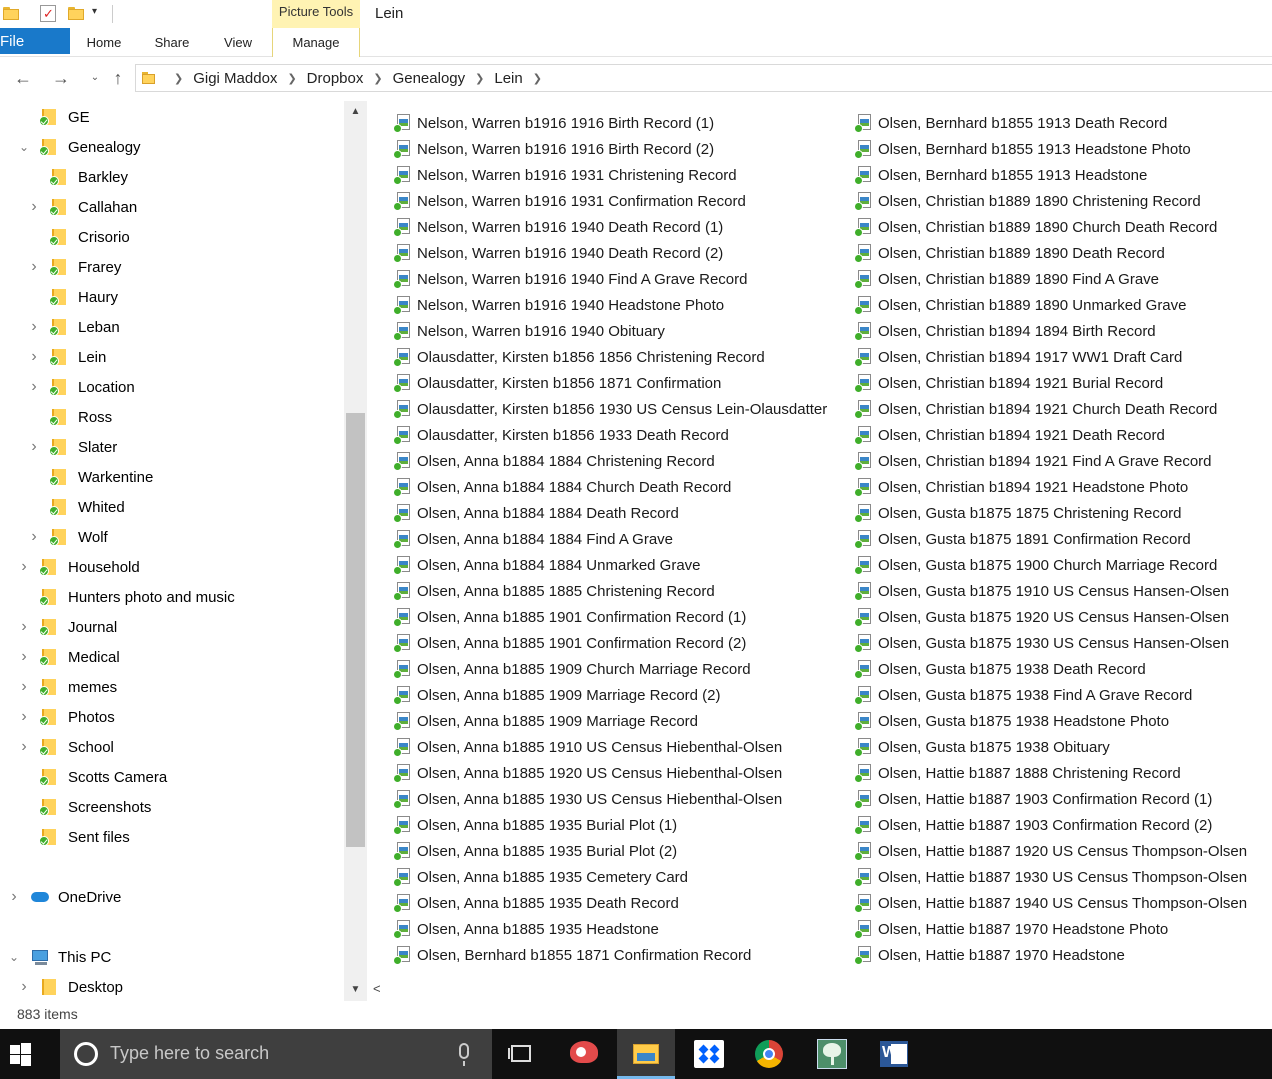 The width and height of the screenshot is (1272, 1079). Describe the element at coordinates (90, 477) in the screenshot. I see `nav-item: Warkentine` at that location.